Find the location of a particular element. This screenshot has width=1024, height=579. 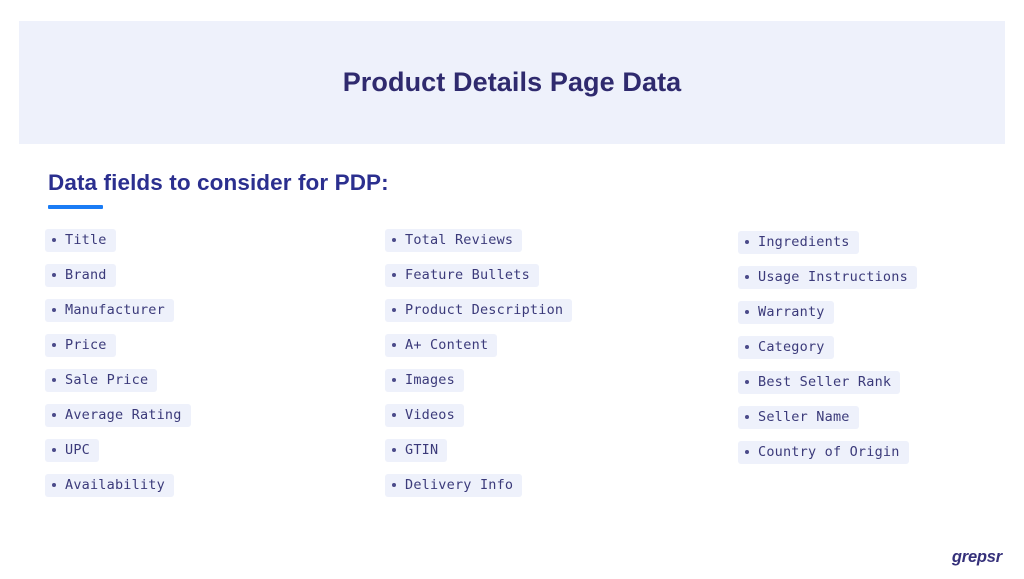

list-item: Best Seller Rank is located at coordinates (878, 388).